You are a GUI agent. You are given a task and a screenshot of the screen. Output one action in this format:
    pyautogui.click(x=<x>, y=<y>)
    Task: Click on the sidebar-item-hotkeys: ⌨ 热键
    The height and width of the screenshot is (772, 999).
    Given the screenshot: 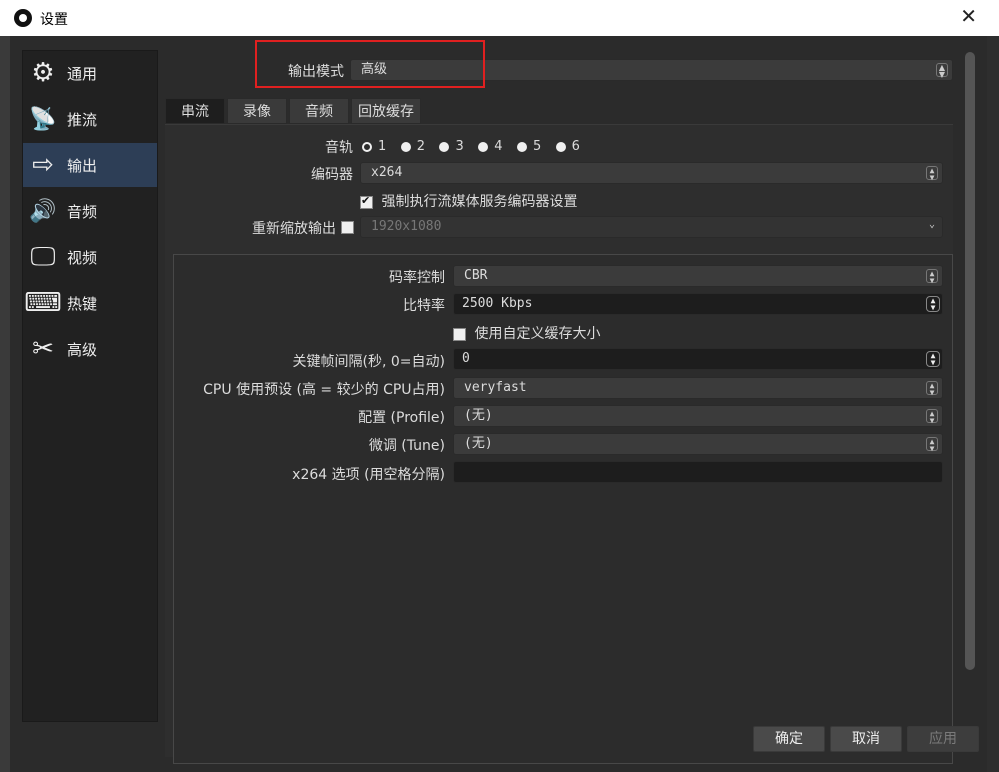 What is the action you would take?
    pyautogui.click(x=90, y=303)
    